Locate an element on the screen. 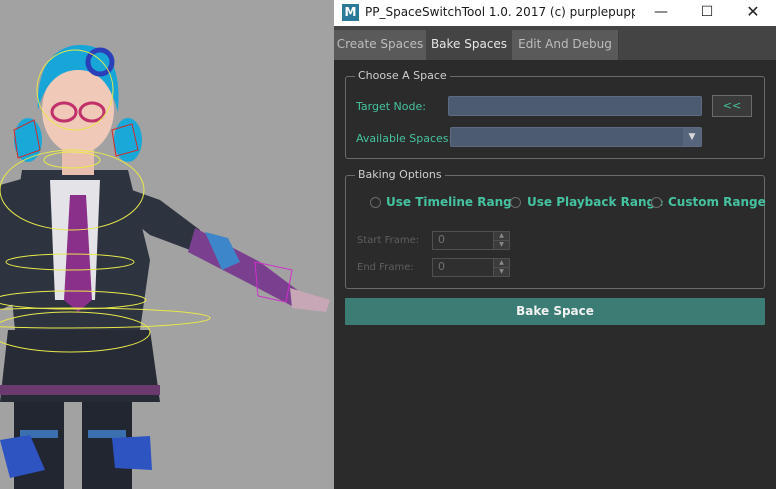  target-node-field is located at coordinates (575, 106).